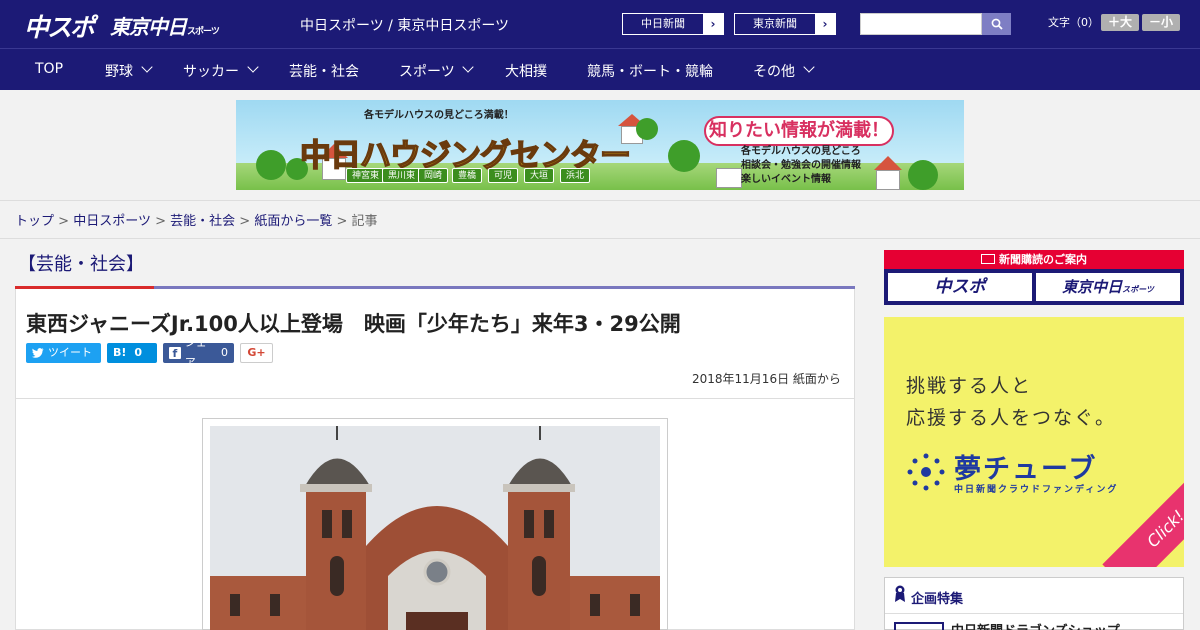 The width and height of the screenshot is (1200, 630). I want to click on subscribe-chuspo-button: 中スポ, so click(960, 287).